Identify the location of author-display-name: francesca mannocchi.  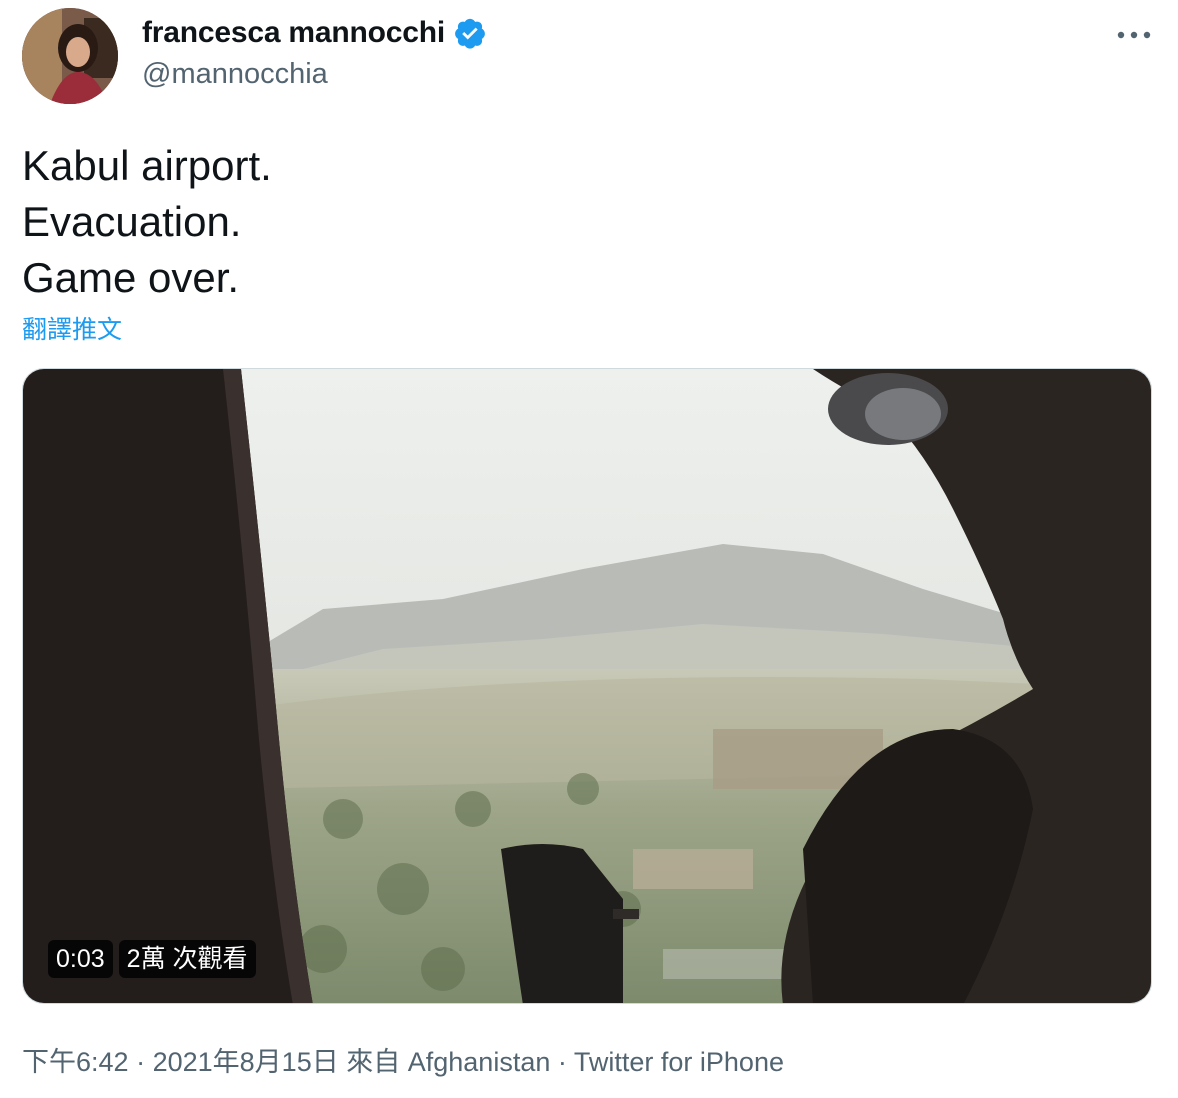
(293, 33).